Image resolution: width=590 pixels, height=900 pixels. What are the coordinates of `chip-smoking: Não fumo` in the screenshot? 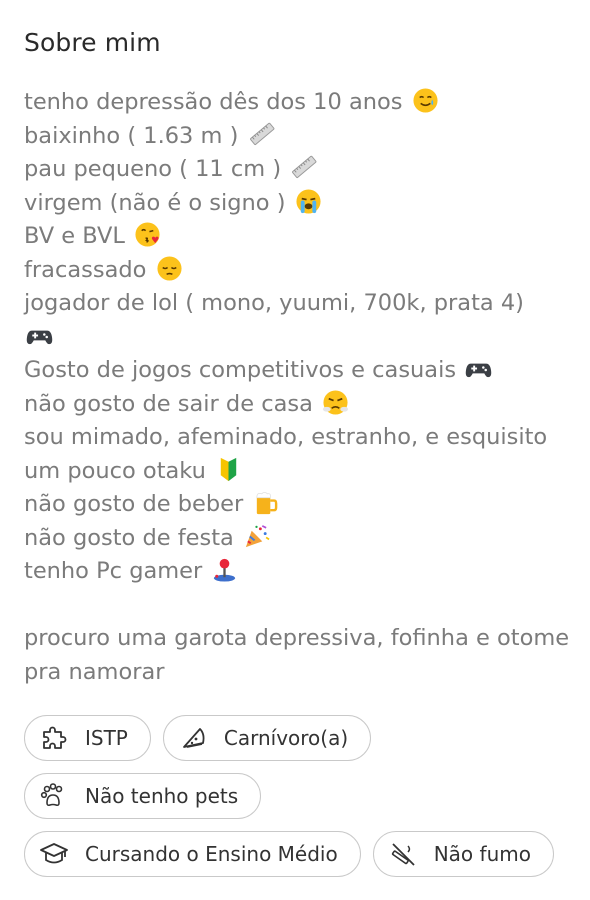 It's located at (463, 854).